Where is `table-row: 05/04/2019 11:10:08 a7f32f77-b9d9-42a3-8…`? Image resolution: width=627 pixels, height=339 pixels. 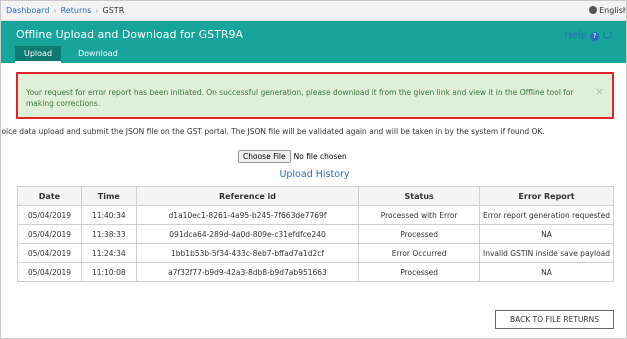
table-row: 05/04/2019 11:10:08 a7f32f77-b9d9-42a3-8… is located at coordinates (315, 272).